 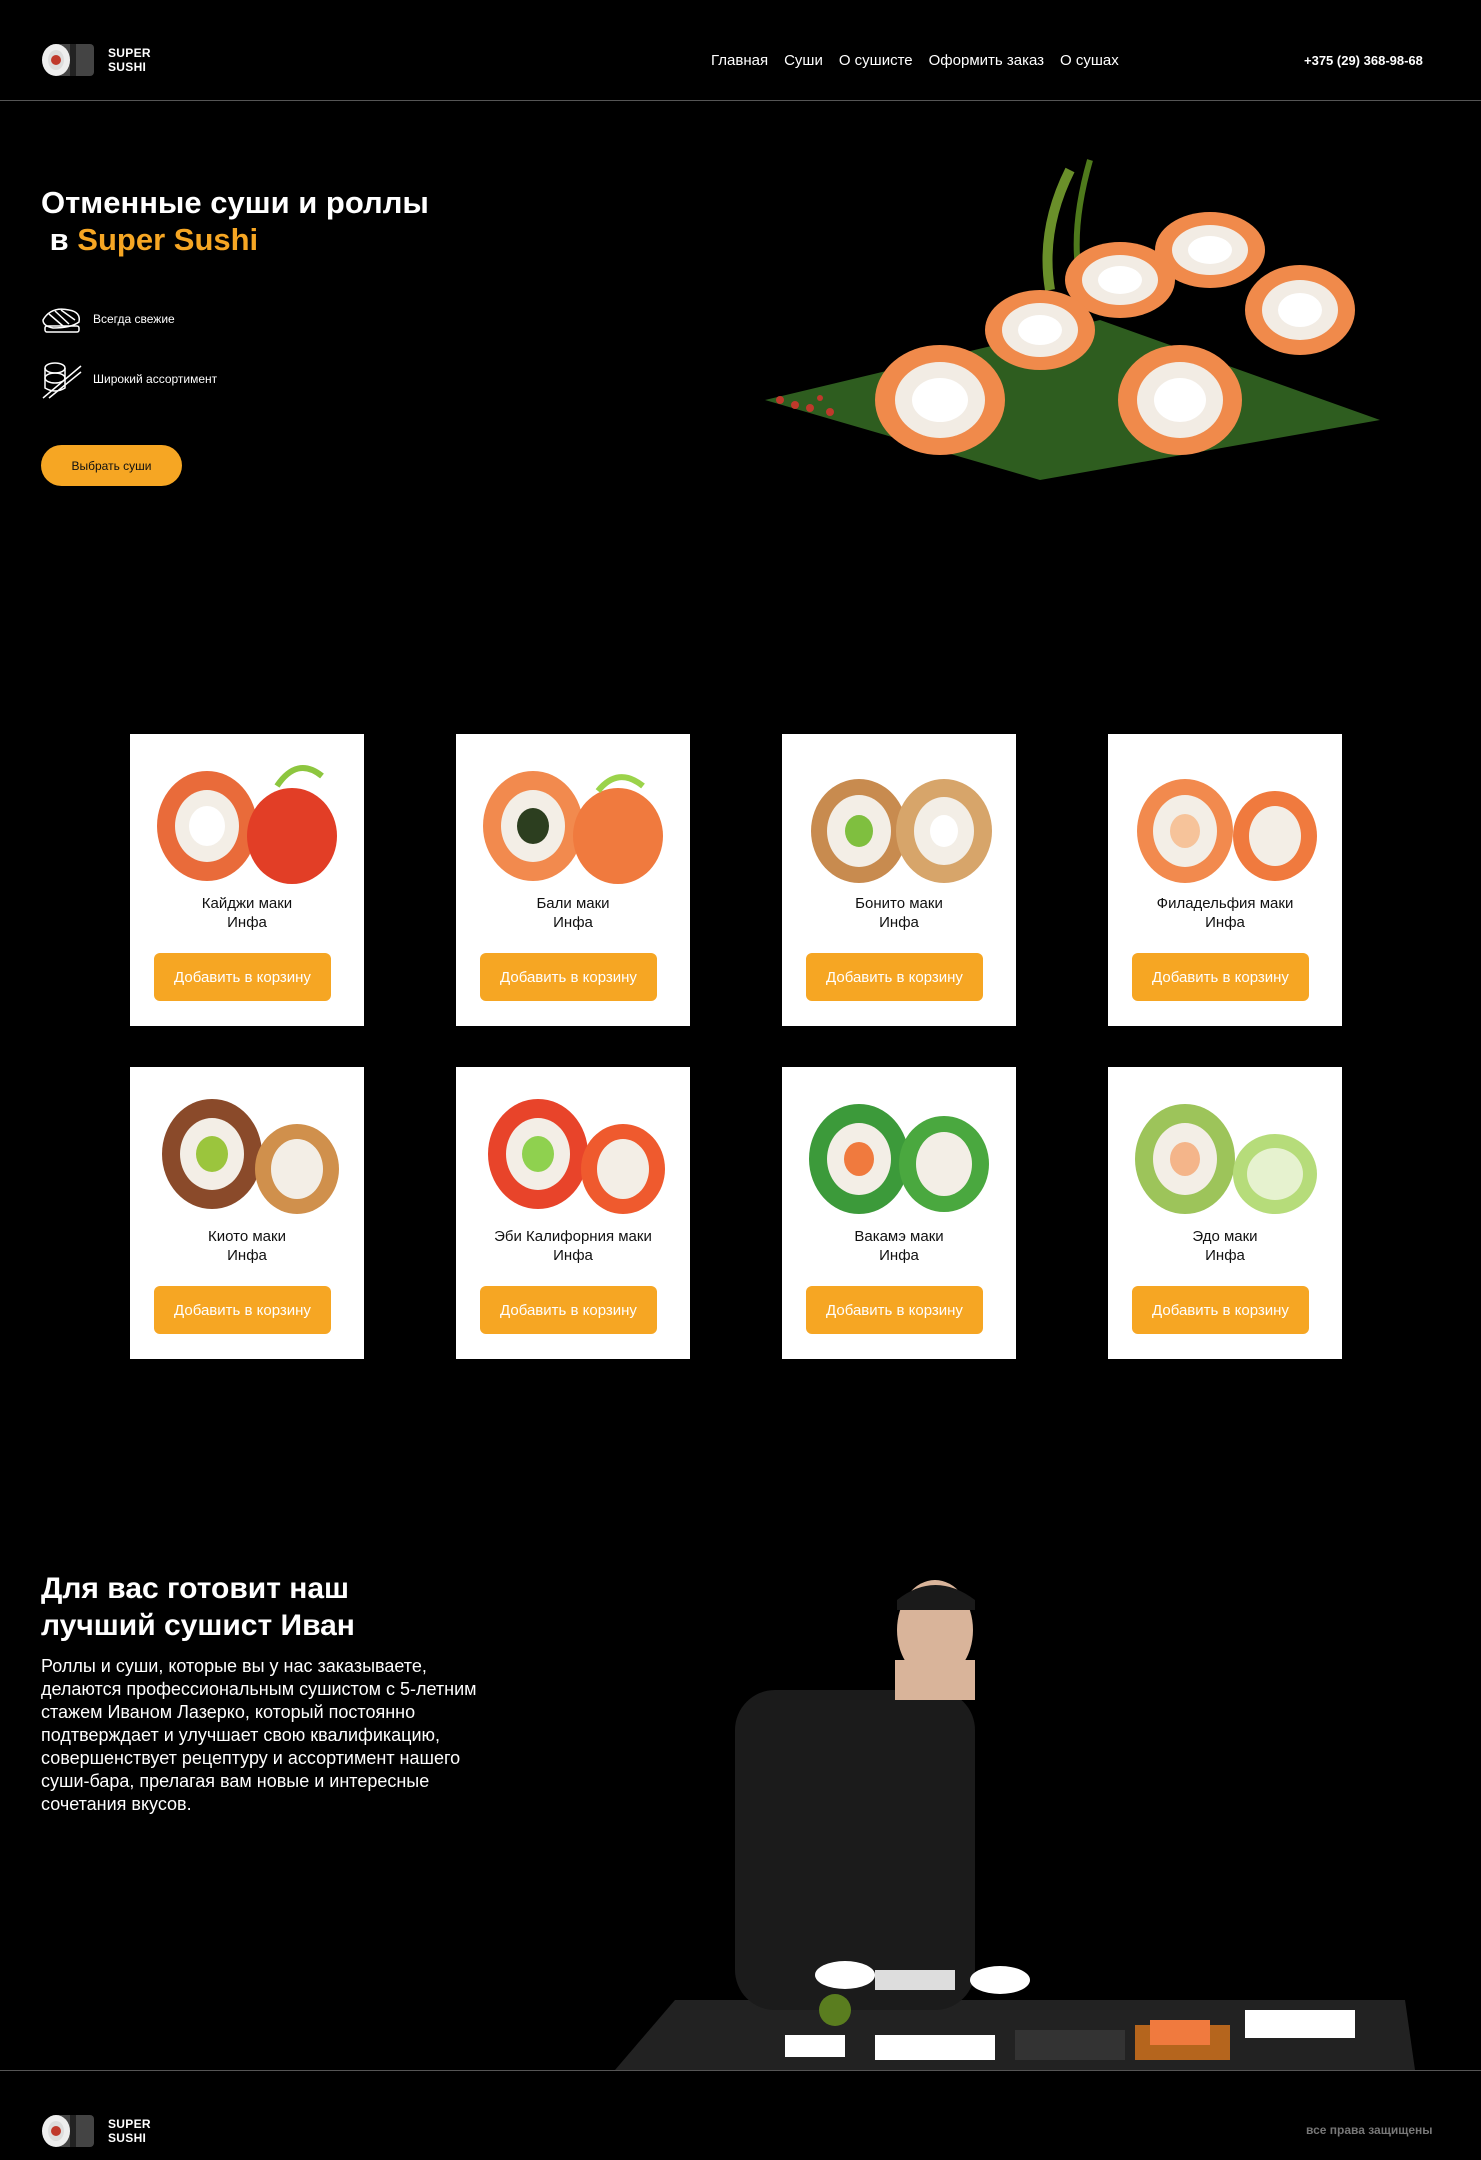 What do you see at coordinates (134, 319) in the screenshot?
I see `feature-label-fresh: Всегда свежие` at bounding box center [134, 319].